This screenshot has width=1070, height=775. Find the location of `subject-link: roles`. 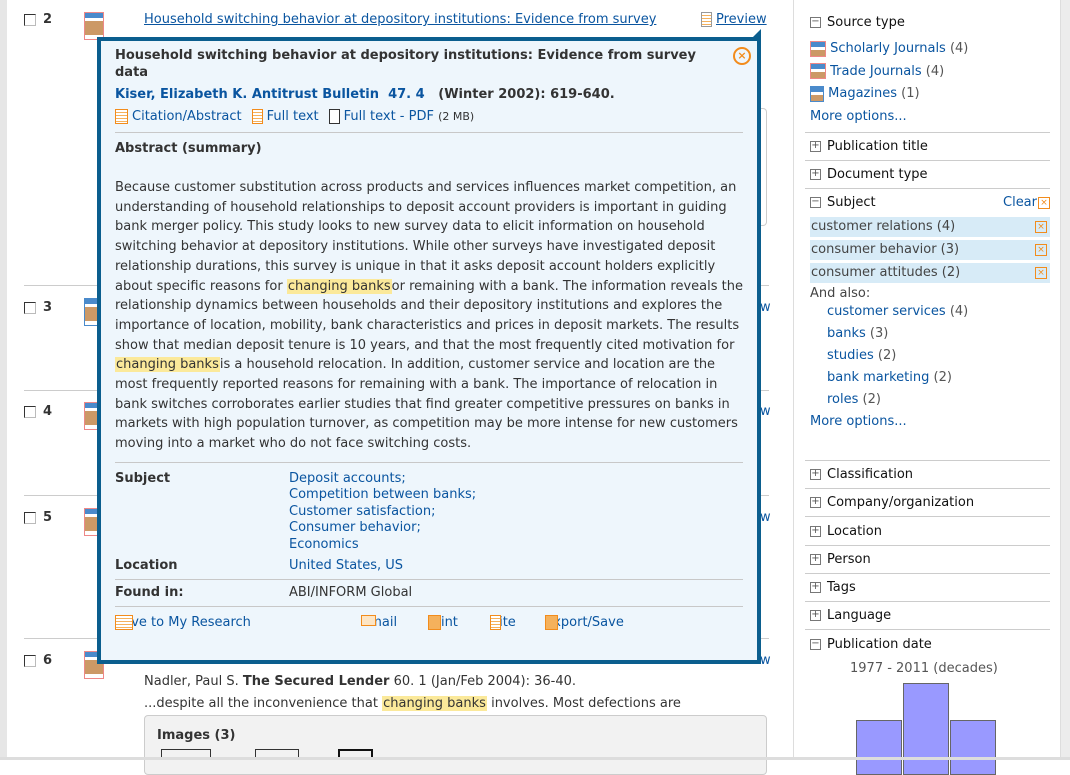

subject-link: roles is located at coordinates (842, 399).